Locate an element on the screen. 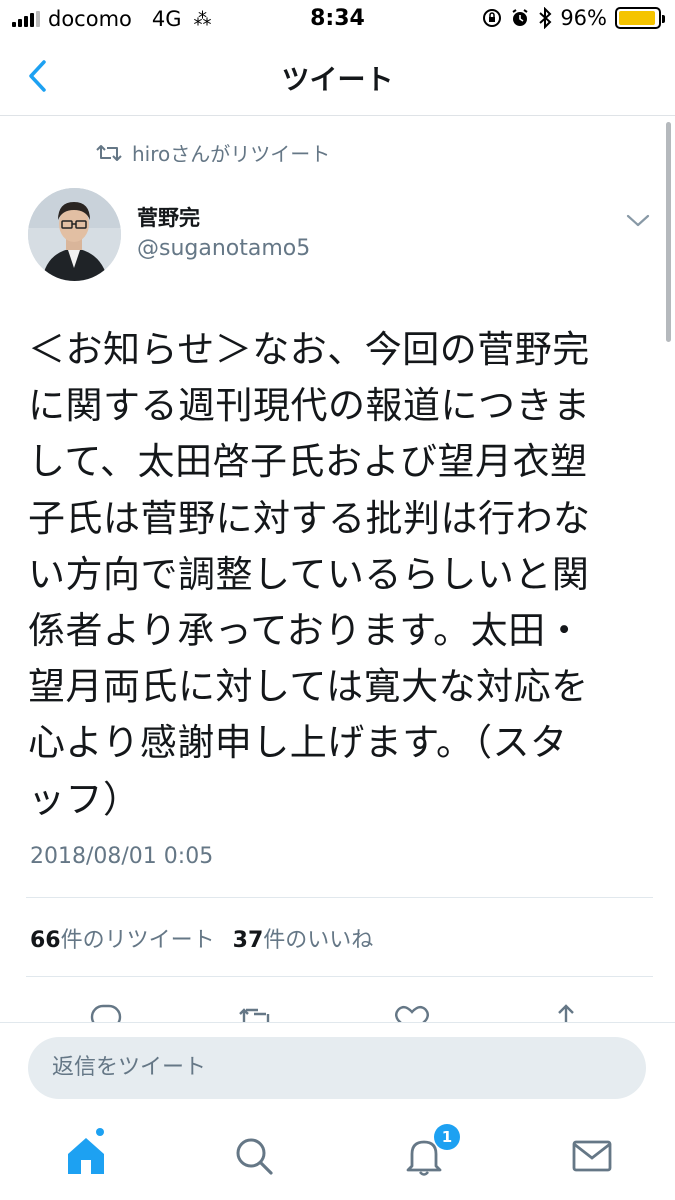 The image size is (675, 1200). retweeted-by-label: hiroさんがリツイート is located at coordinates (231, 154).